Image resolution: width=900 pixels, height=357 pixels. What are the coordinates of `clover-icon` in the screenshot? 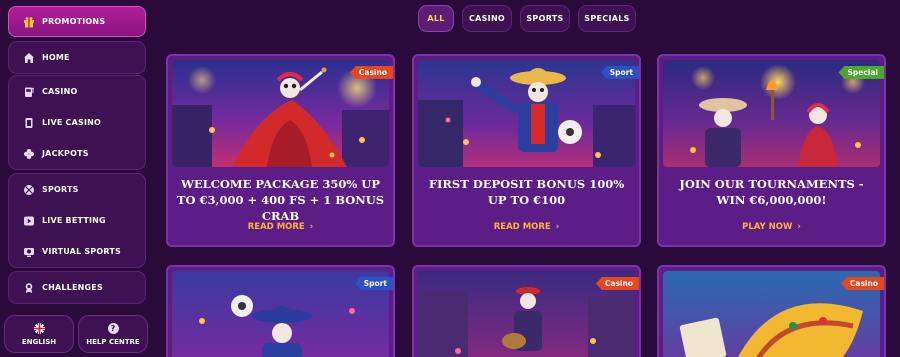 It's located at (28, 153).